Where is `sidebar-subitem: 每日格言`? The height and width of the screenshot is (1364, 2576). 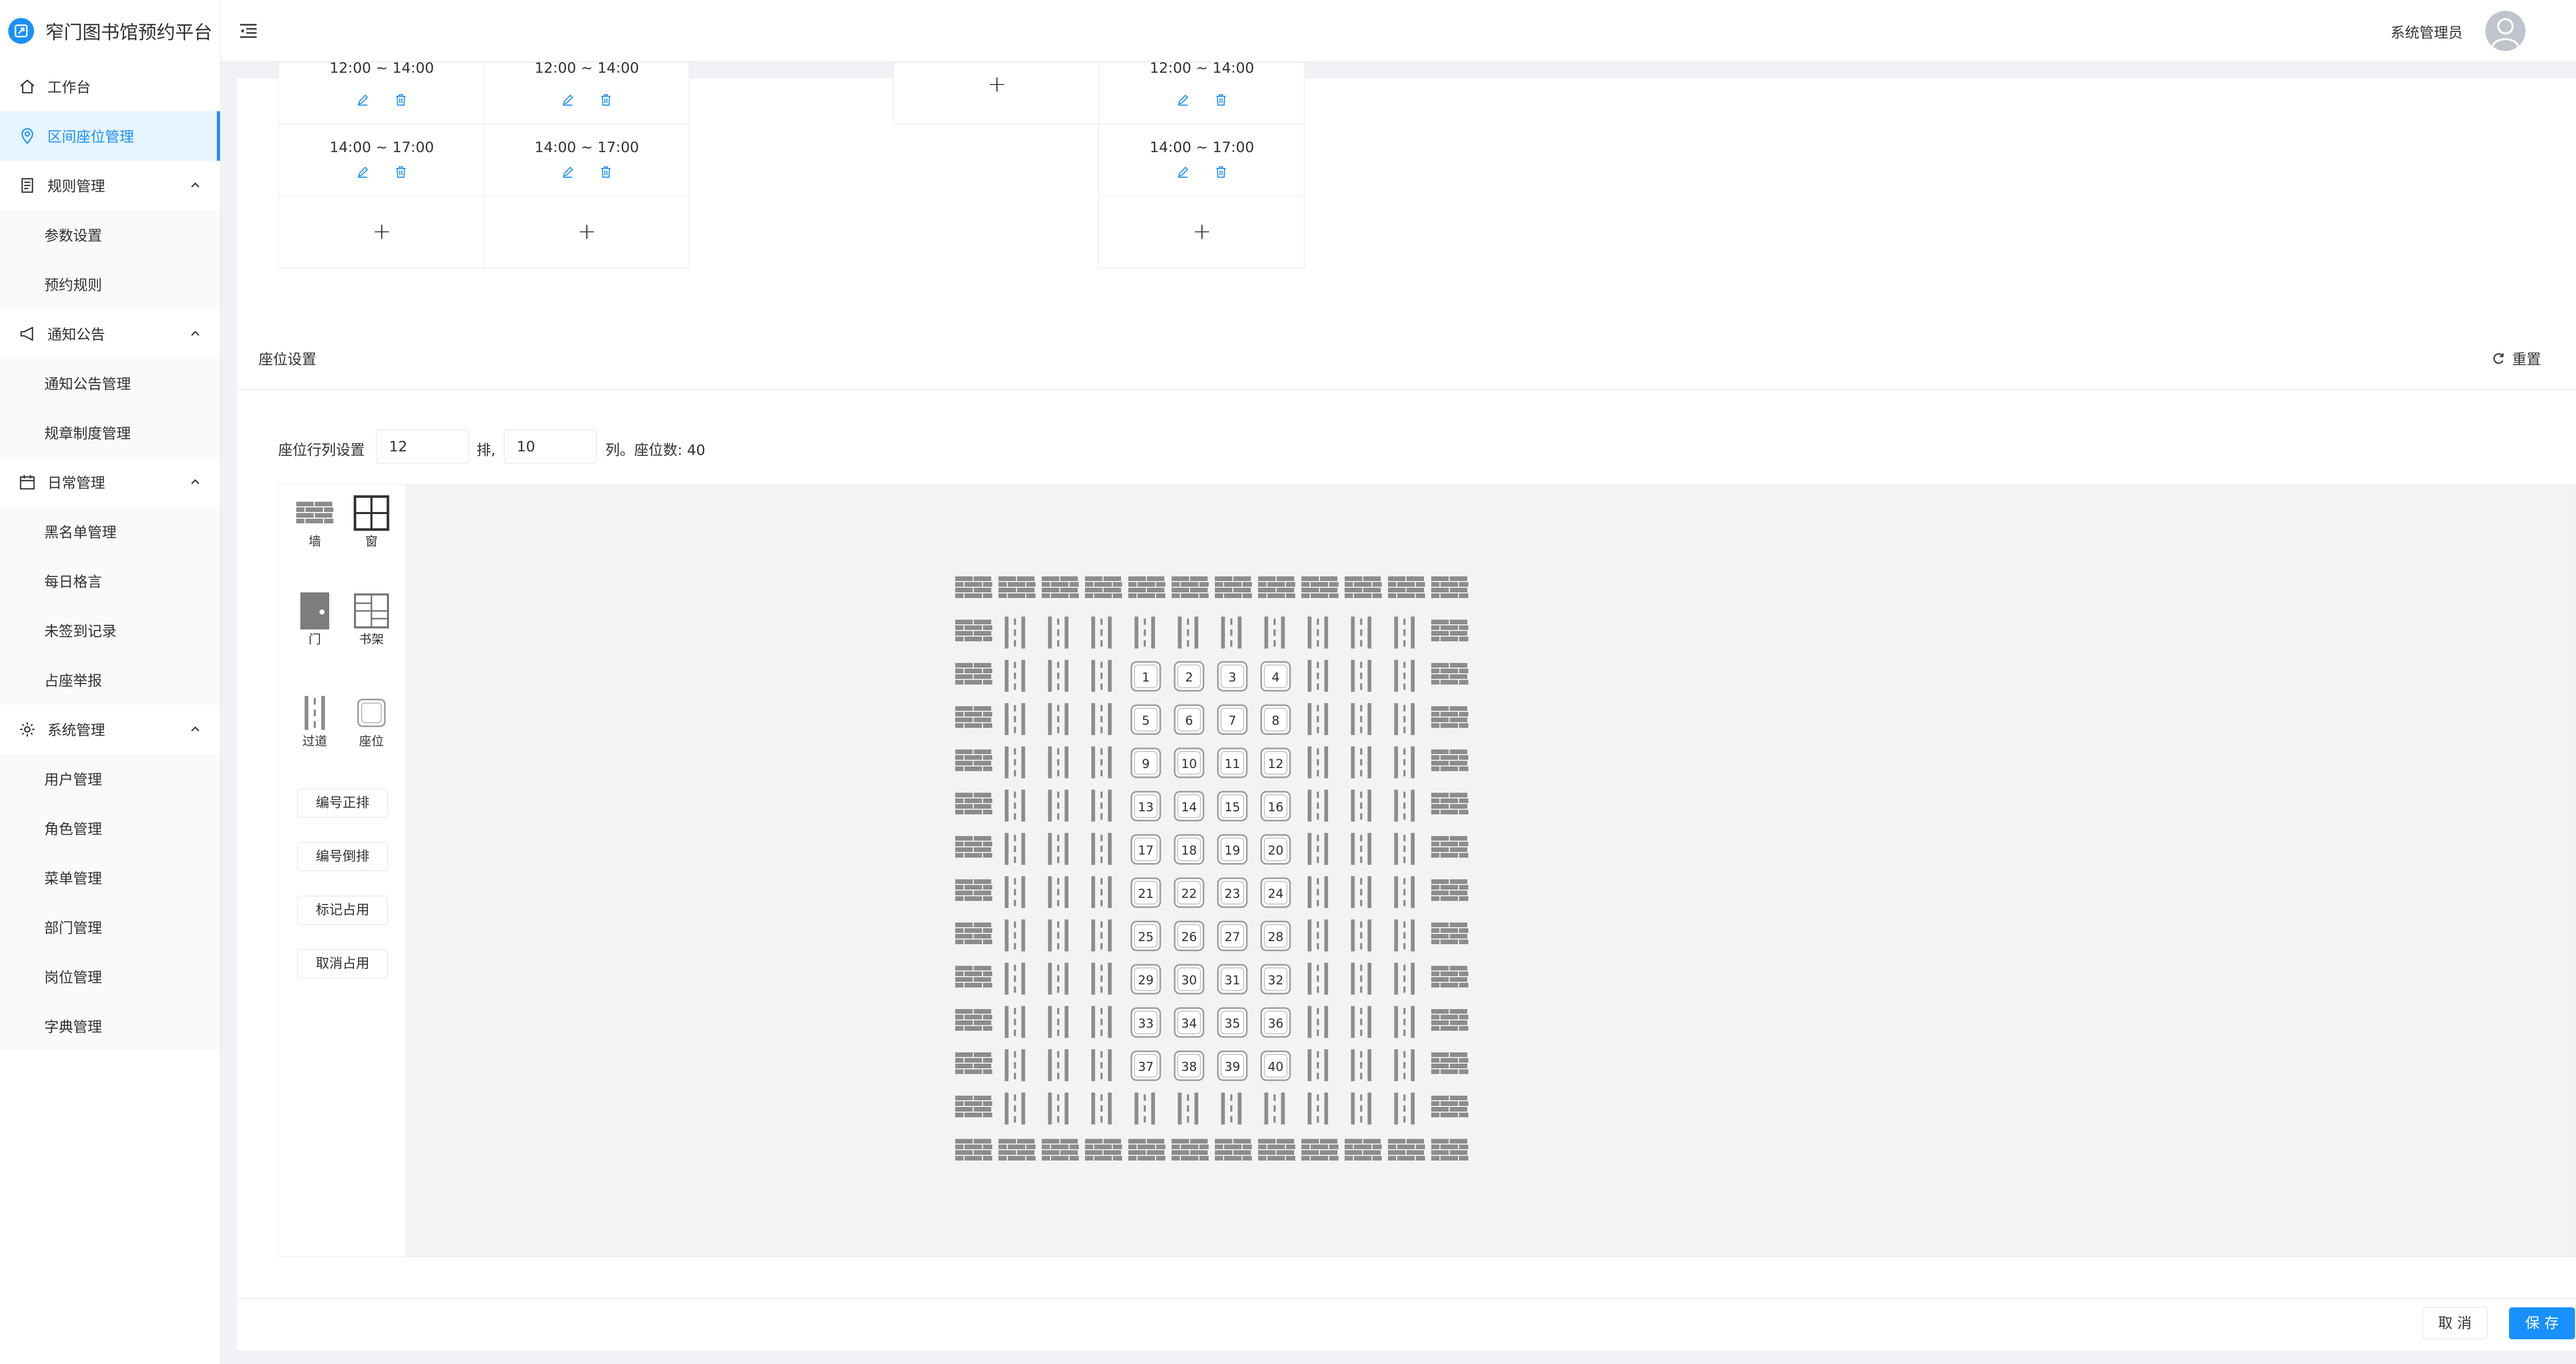 sidebar-subitem: 每日格言 is located at coordinates (110, 581).